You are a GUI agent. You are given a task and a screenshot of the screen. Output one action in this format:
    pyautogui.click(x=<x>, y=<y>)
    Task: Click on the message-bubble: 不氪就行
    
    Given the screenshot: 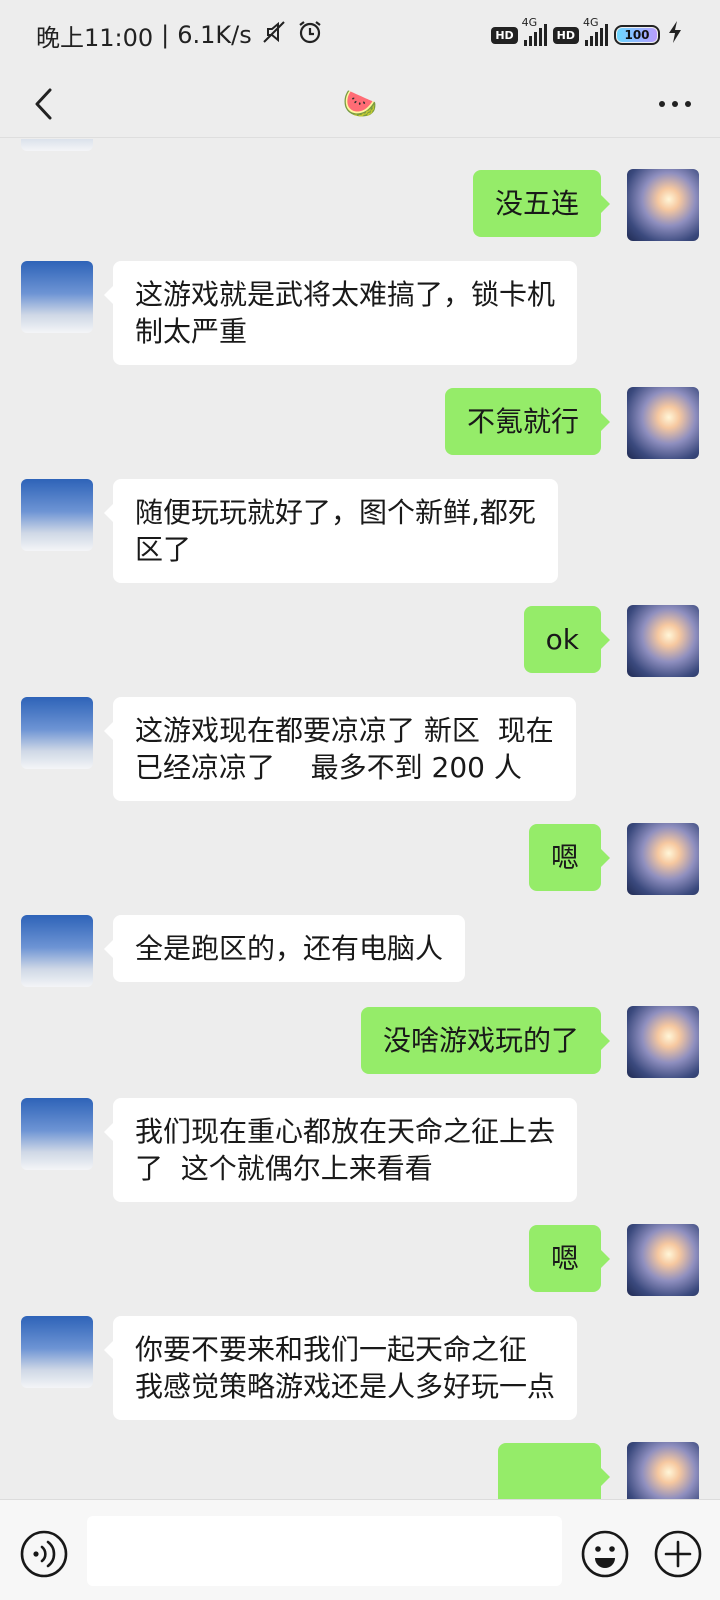 What is the action you would take?
    pyautogui.click(x=527, y=421)
    